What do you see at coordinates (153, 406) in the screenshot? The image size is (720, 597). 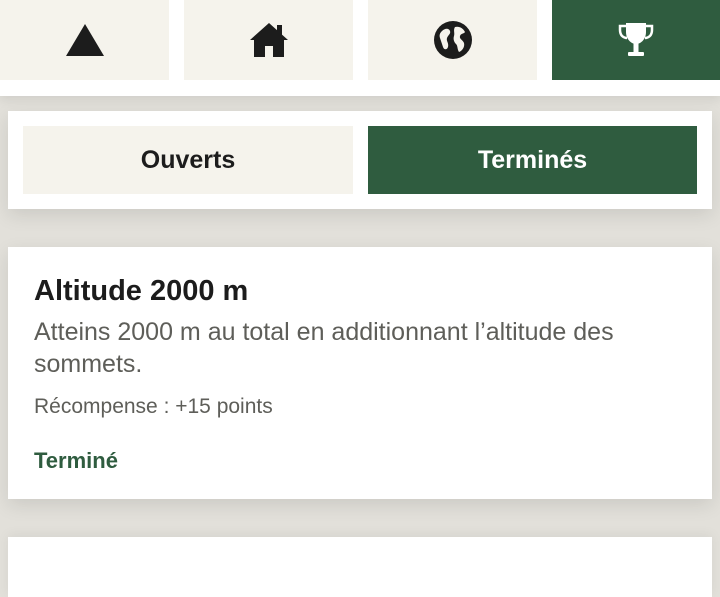 I see `achievement-reward: Récompense : +15 points` at bounding box center [153, 406].